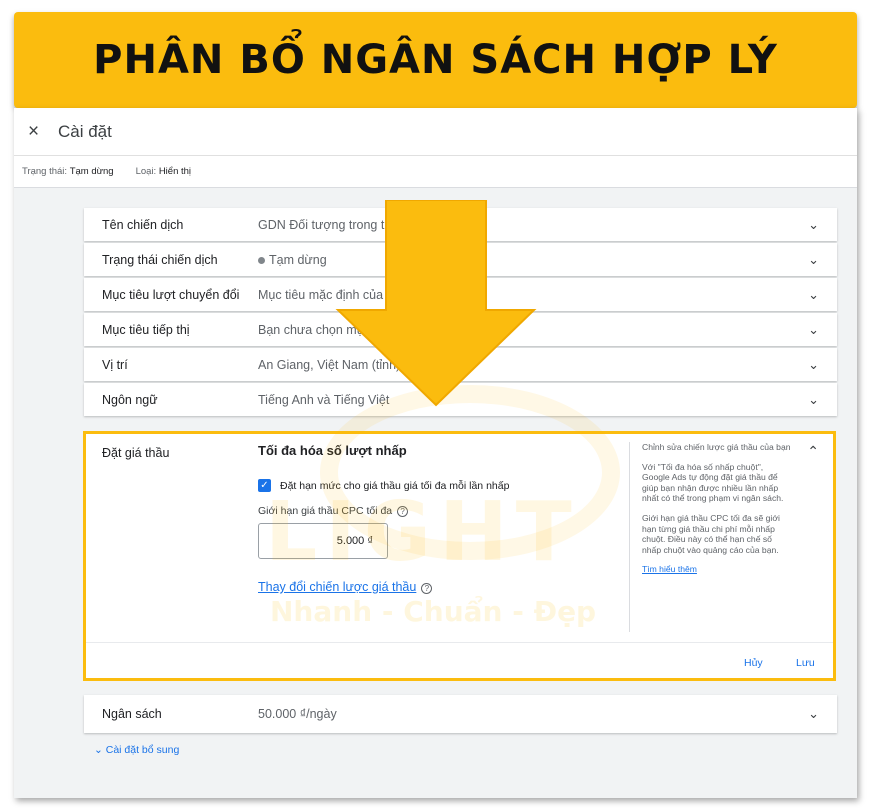 The width and height of the screenshot is (871, 808). I want to click on type-label: Loại:, so click(146, 171).